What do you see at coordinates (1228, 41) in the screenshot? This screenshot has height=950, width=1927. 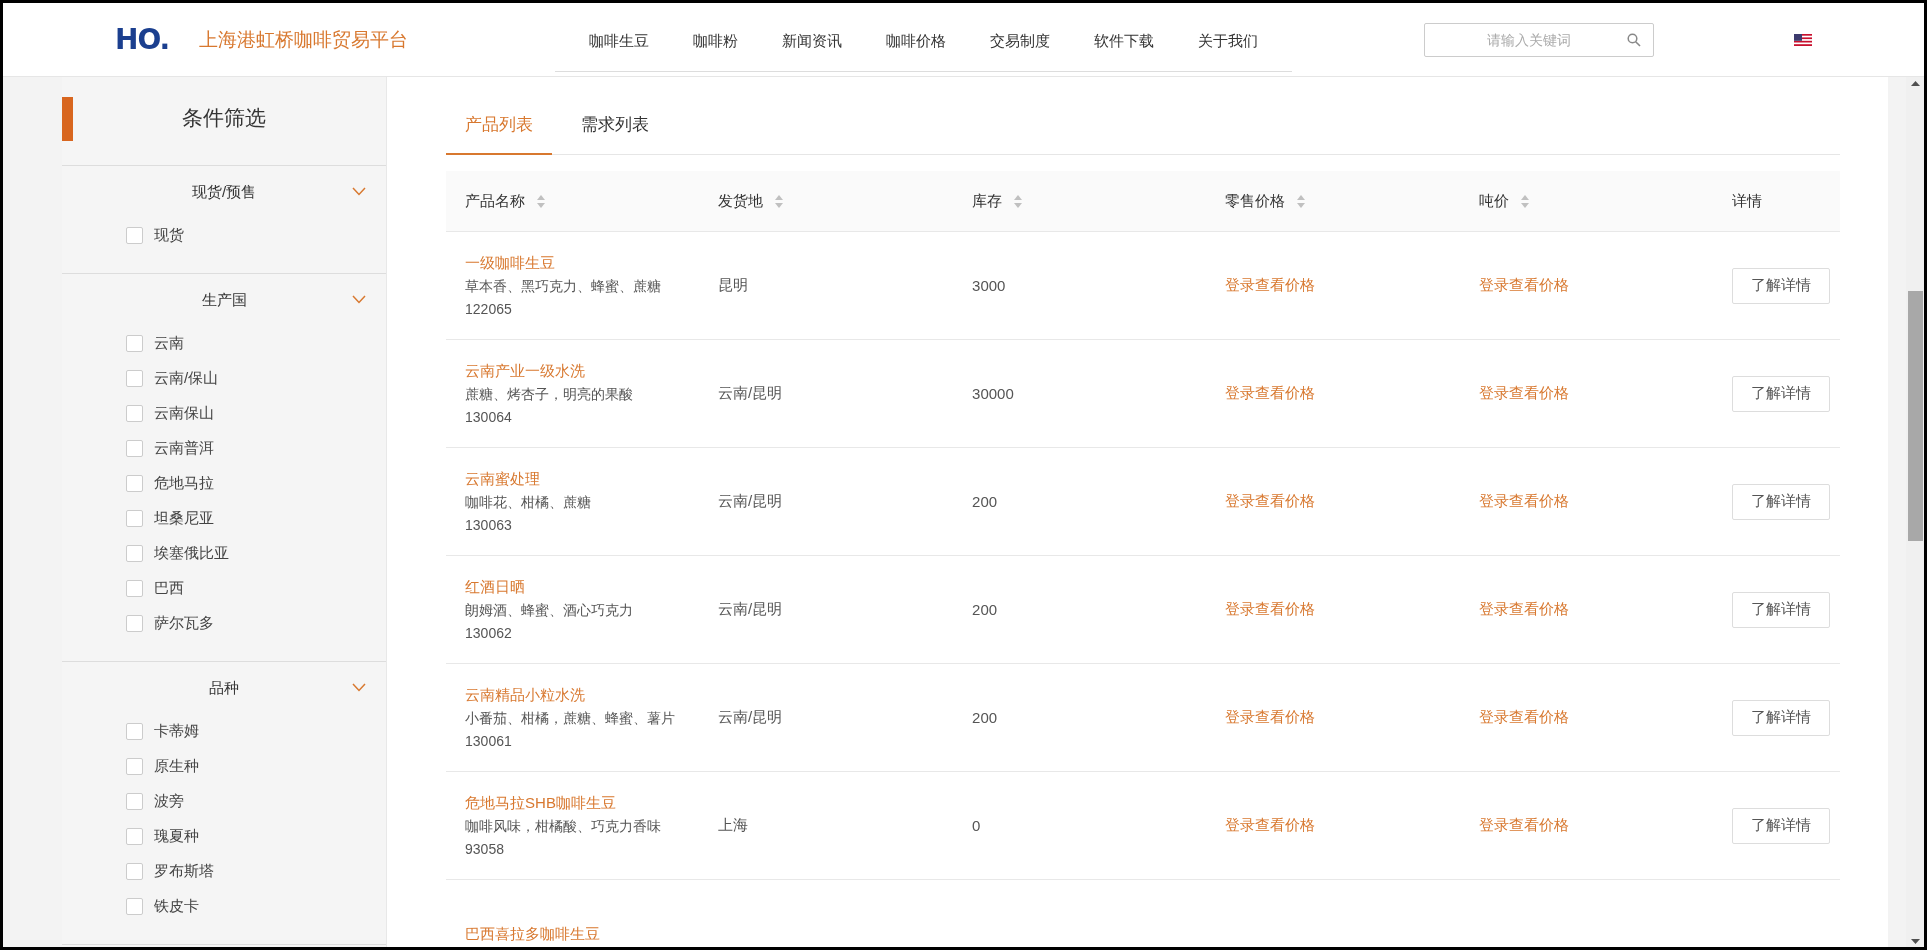 I see `nav-link: 关于我们` at bounding box center [1228, 41].